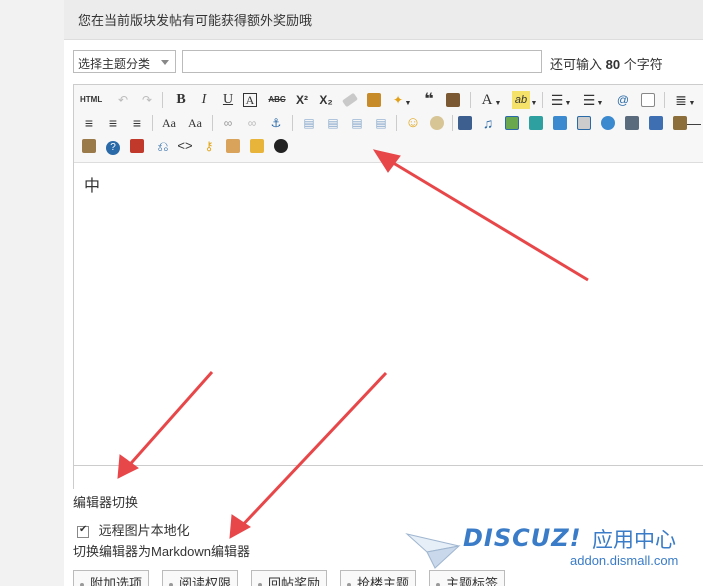 This screenshot has height=586, width=703. What do you see at coordinates (168, 421) in the screenshot?
I see `arrow-to-switch` at bounding box center [168, 421].